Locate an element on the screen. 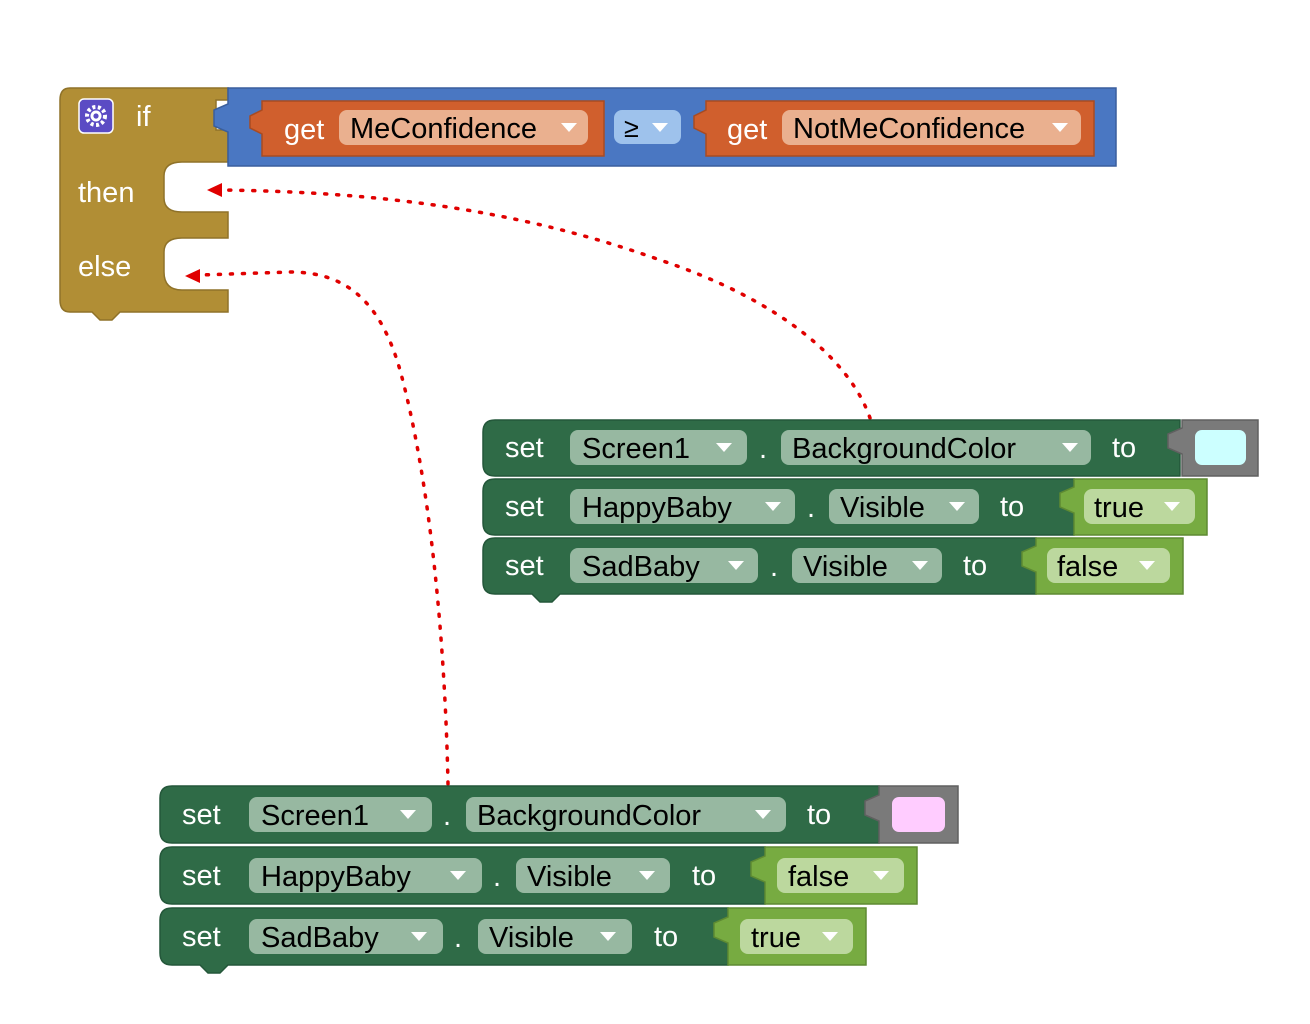 The height and width of the screenshot is (1024, 1310). connector-then is located at coordinates (539, 301).